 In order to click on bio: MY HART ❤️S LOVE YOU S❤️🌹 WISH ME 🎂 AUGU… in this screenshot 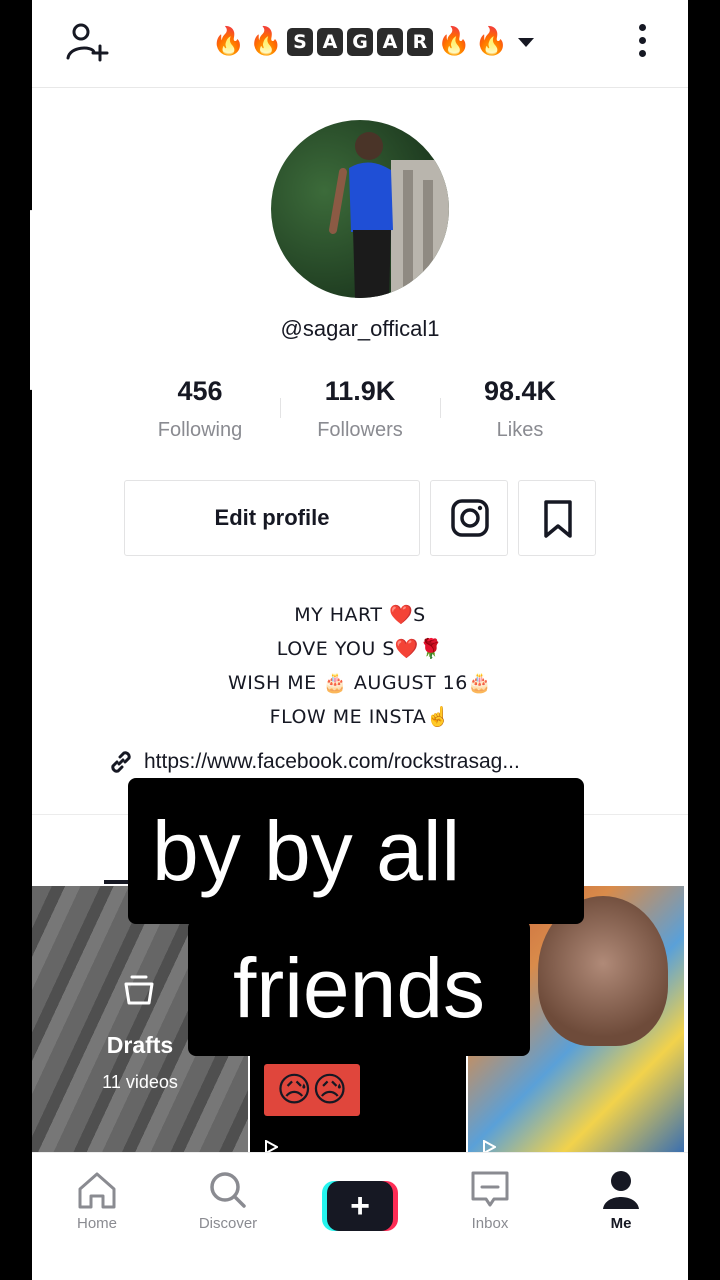, I will do `click(360, 666)`.